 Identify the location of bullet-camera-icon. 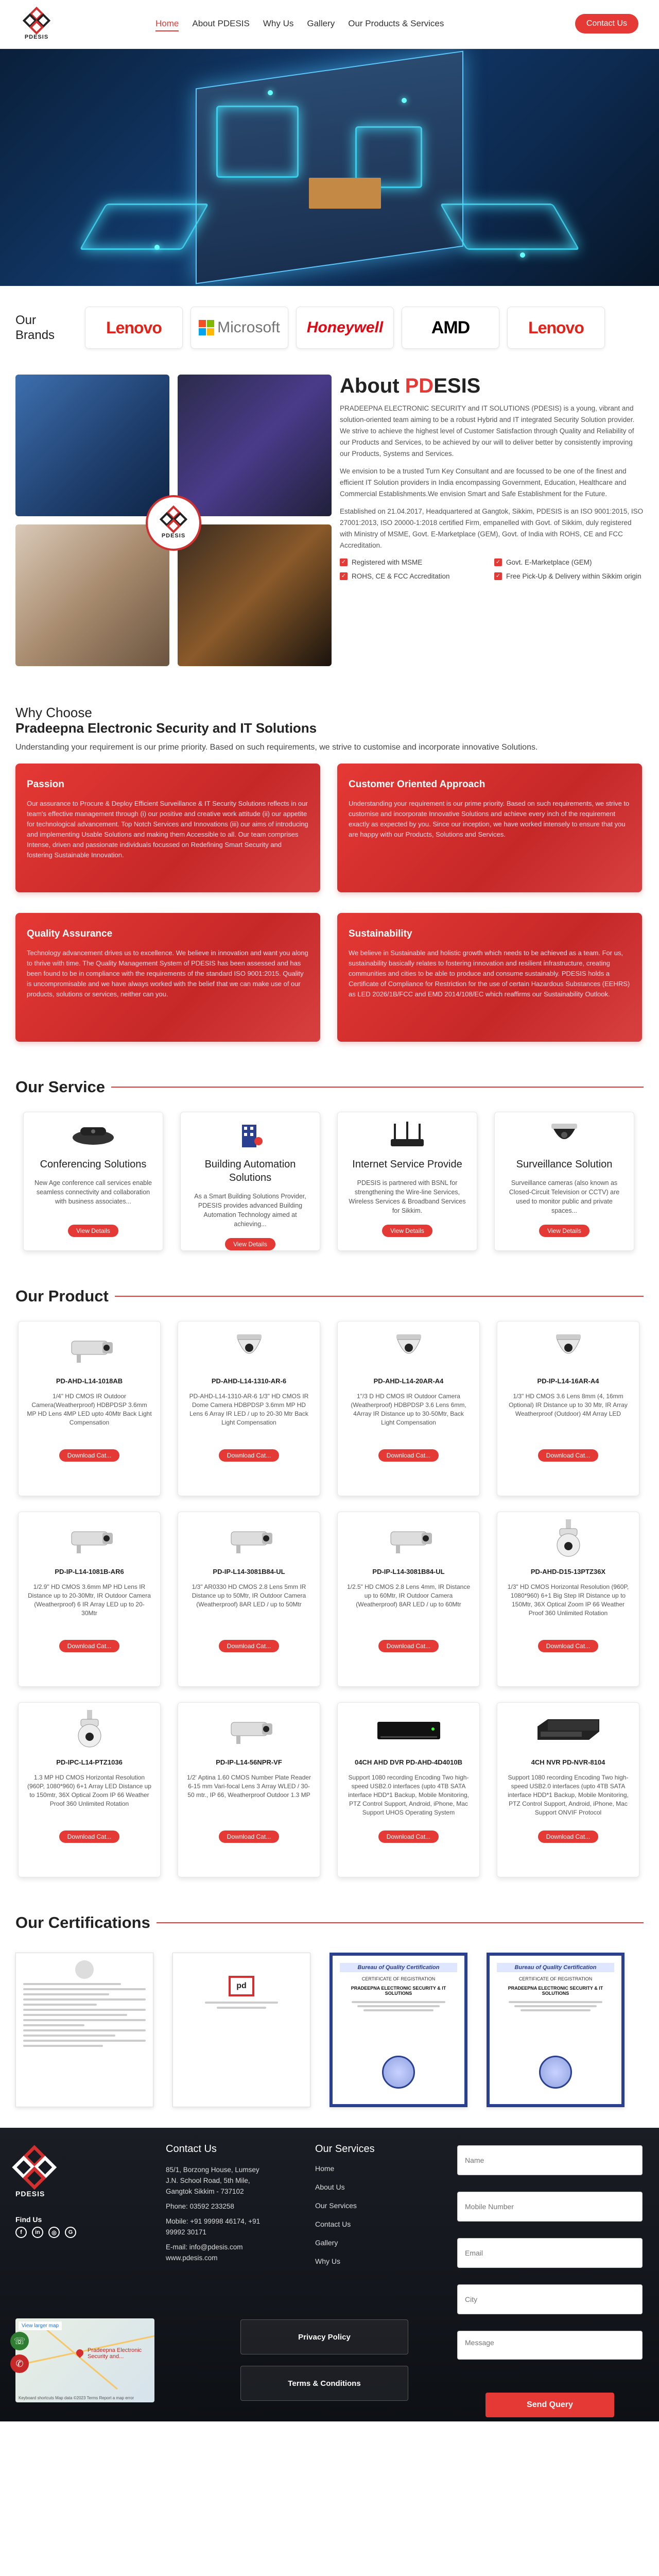
(249, 1730).